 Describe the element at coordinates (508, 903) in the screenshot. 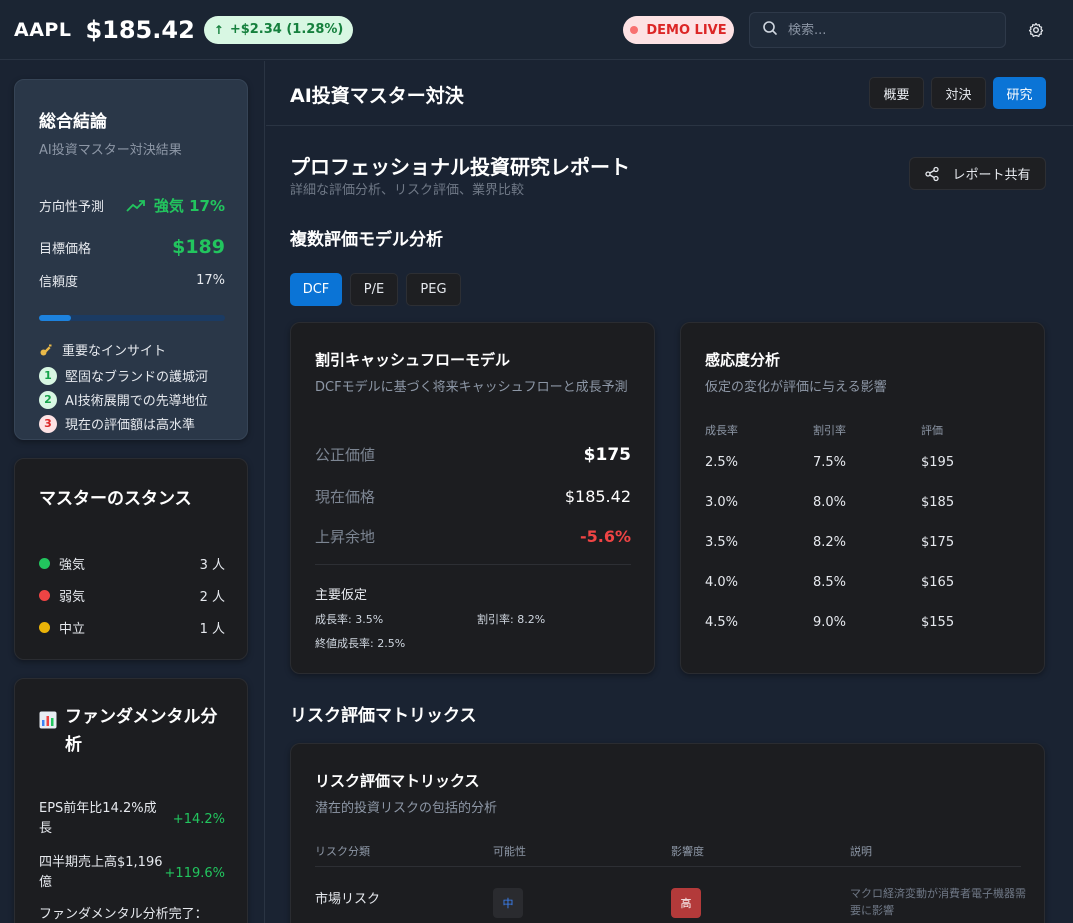

I see `likelihood-badge: 中` at that location.